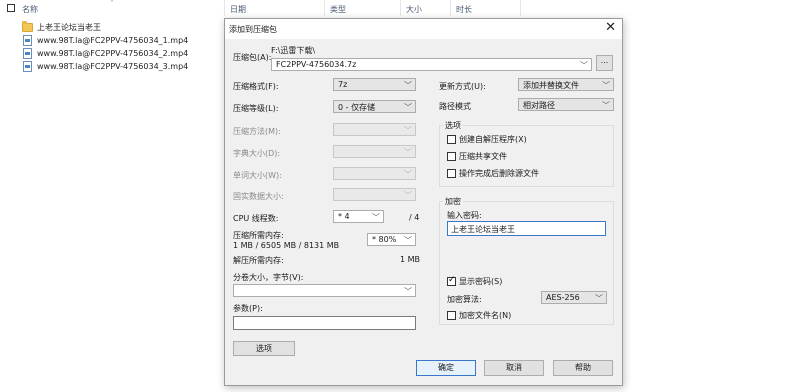 The height and width of the screenshot is (392, 800). What do you see at coordinates (257, 175) in the screenshot?
I see `word-size-label: 单词大小(W):` at bounding box center [257, 175].